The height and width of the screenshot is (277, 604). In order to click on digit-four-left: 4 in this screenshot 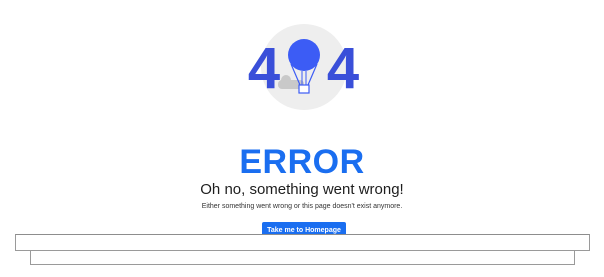, I will do `click(264, 68)`.